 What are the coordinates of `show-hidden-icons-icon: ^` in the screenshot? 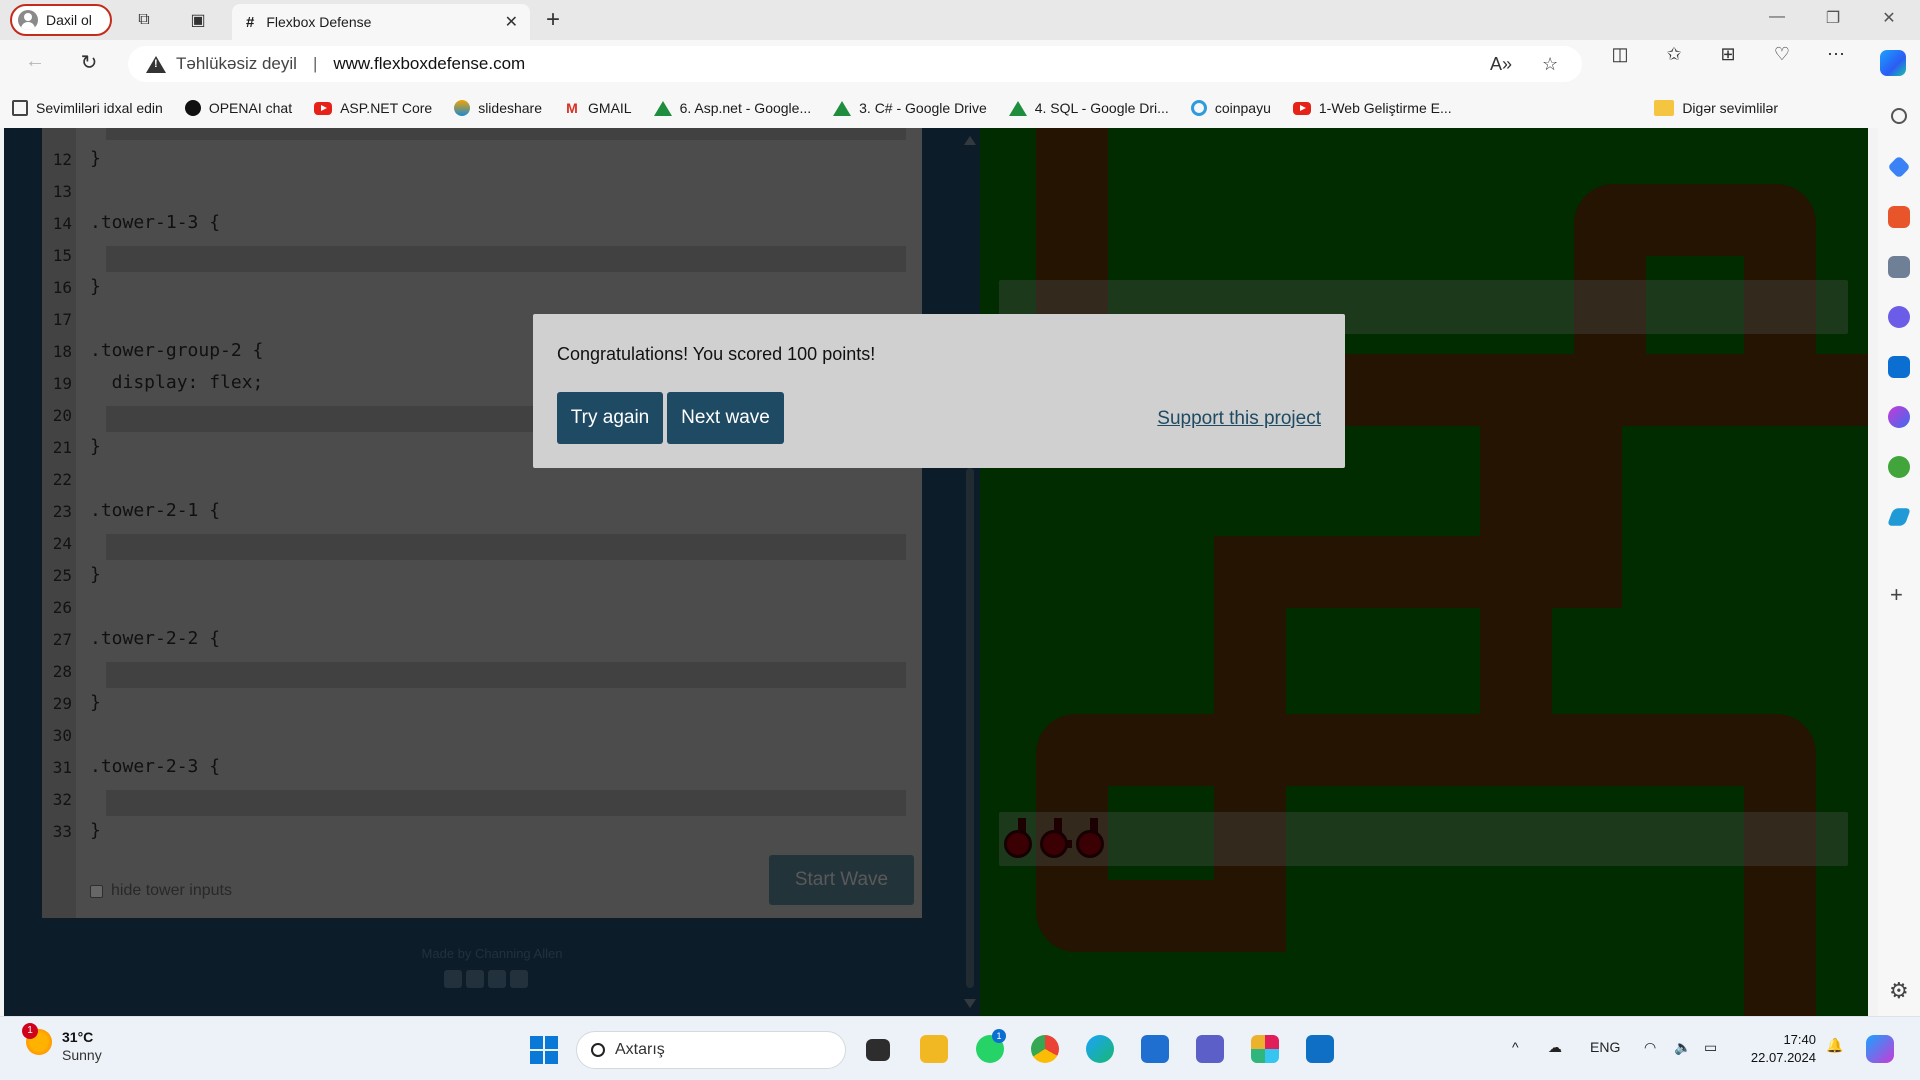 It's located at (1515, 1047).